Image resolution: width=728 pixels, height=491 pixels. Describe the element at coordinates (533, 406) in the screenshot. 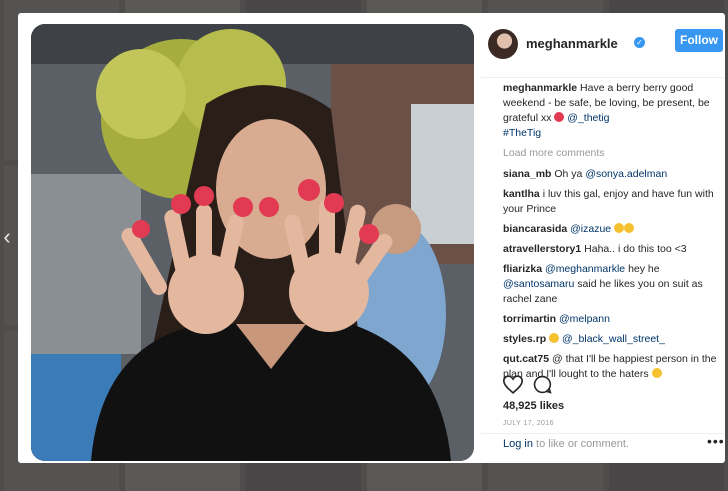

I see `likes-count: 48,925 likes` at that location.